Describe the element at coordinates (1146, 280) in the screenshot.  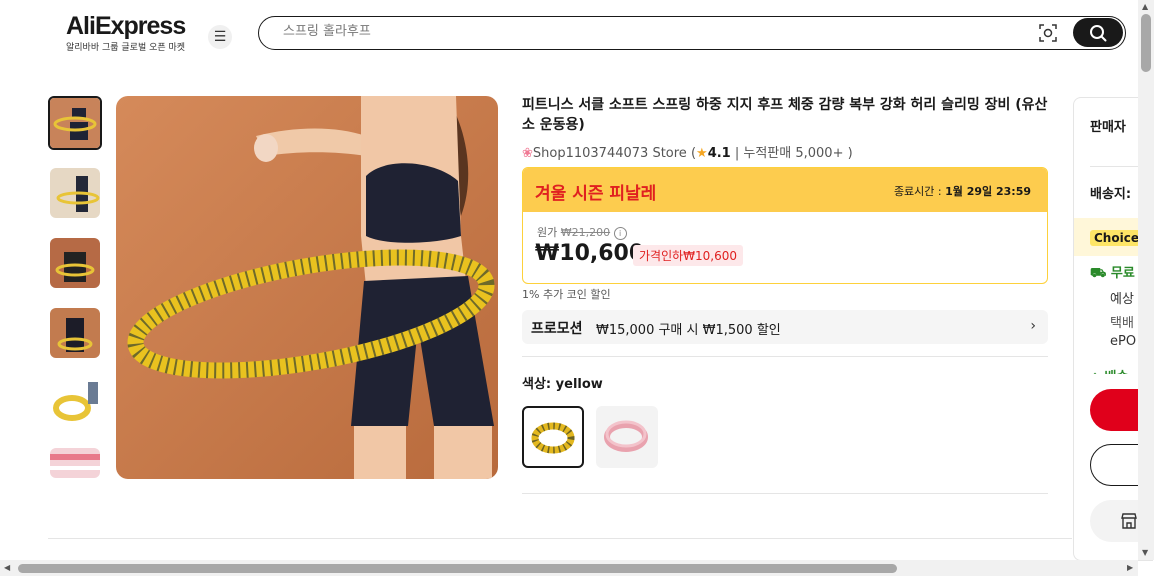
I see `vertical-scrollbar` at that location.